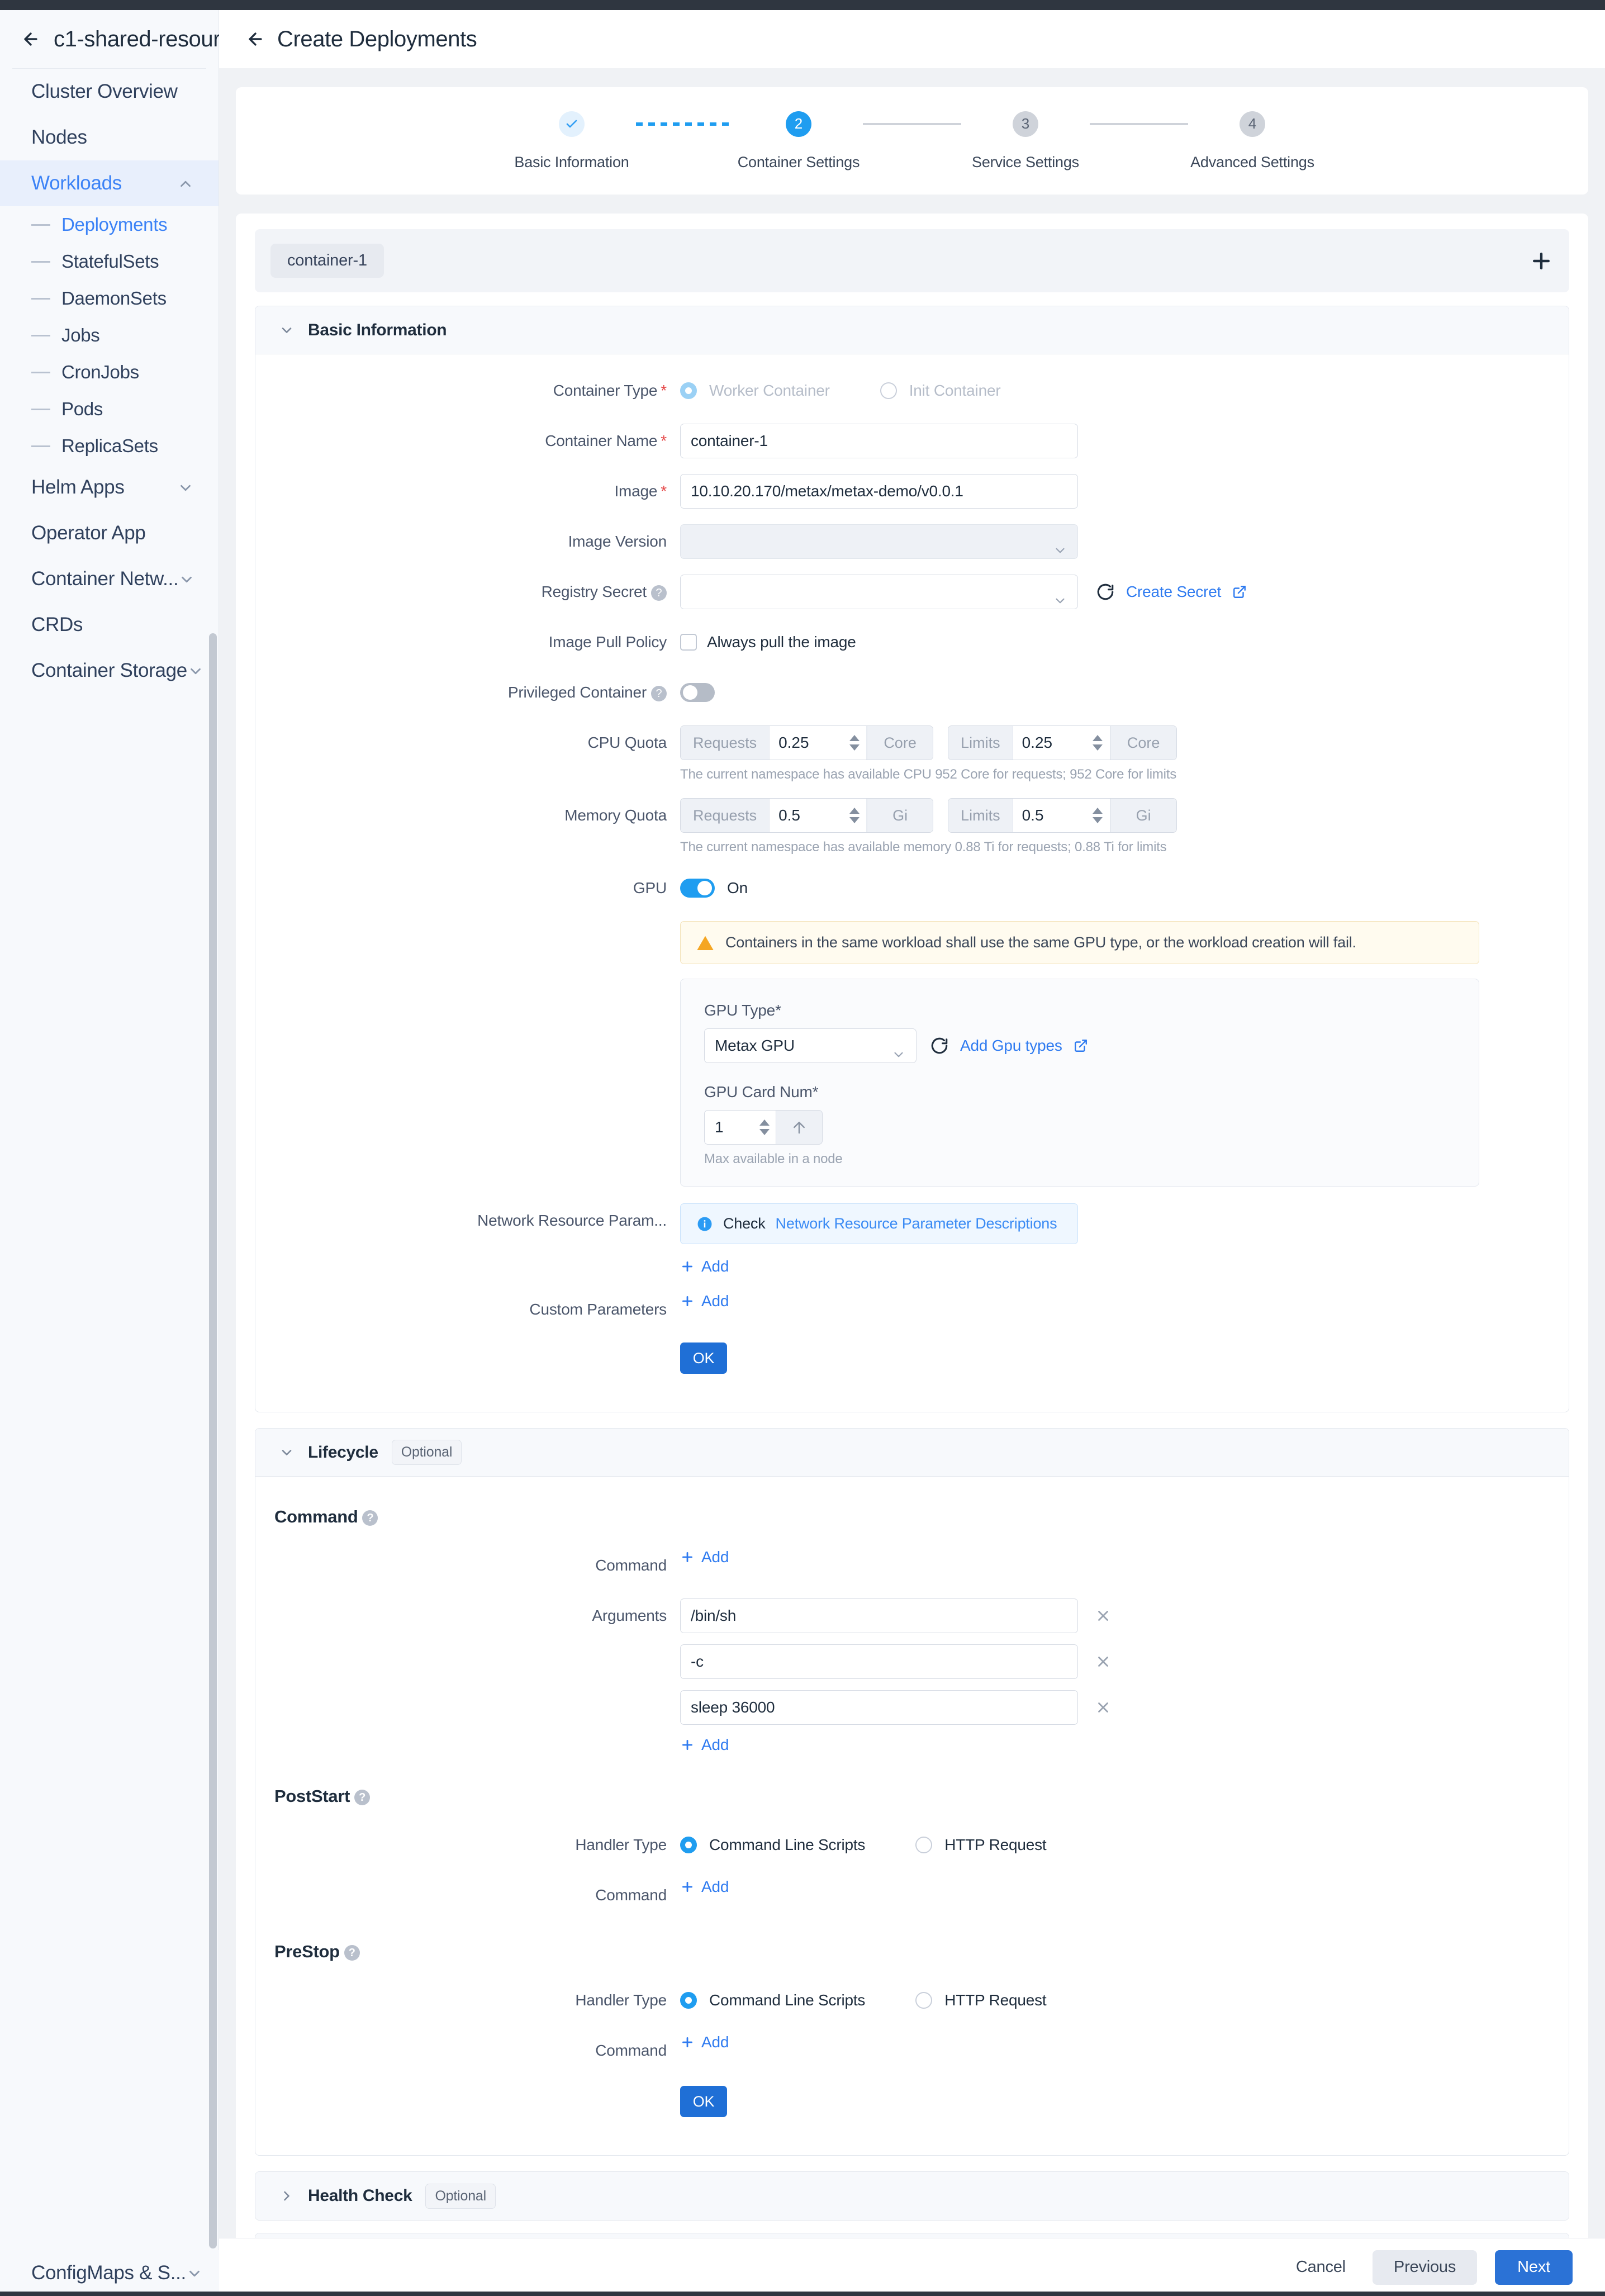 Image resolution: width=1605 pixels, height=2296 pixels. Describe the element at coordinates (924, 2000) in the screenshot. I see `radio-prestop-http-request` at that location.